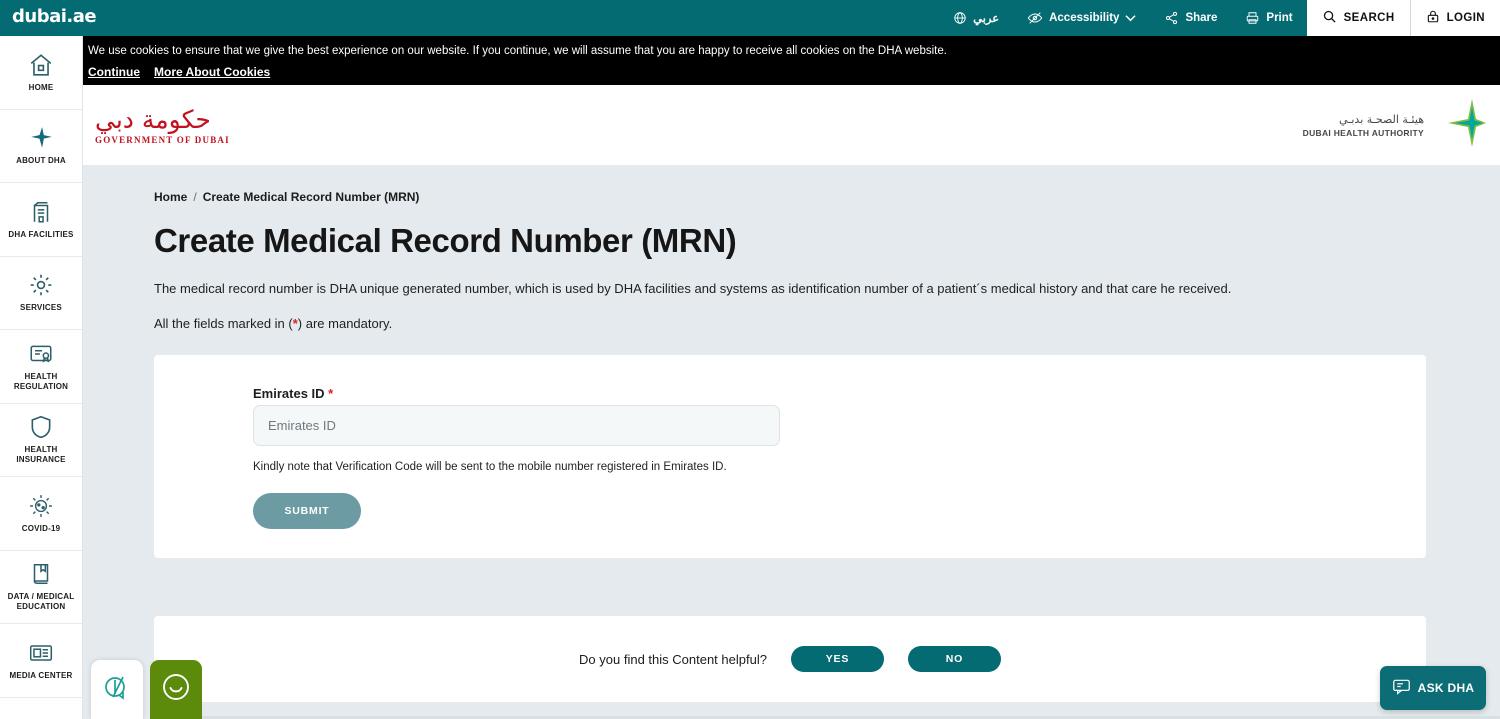 This screenshot has height=719, width=1500. I want to click on emirates-id-label-text: Emirates ID, so click(289, 393).